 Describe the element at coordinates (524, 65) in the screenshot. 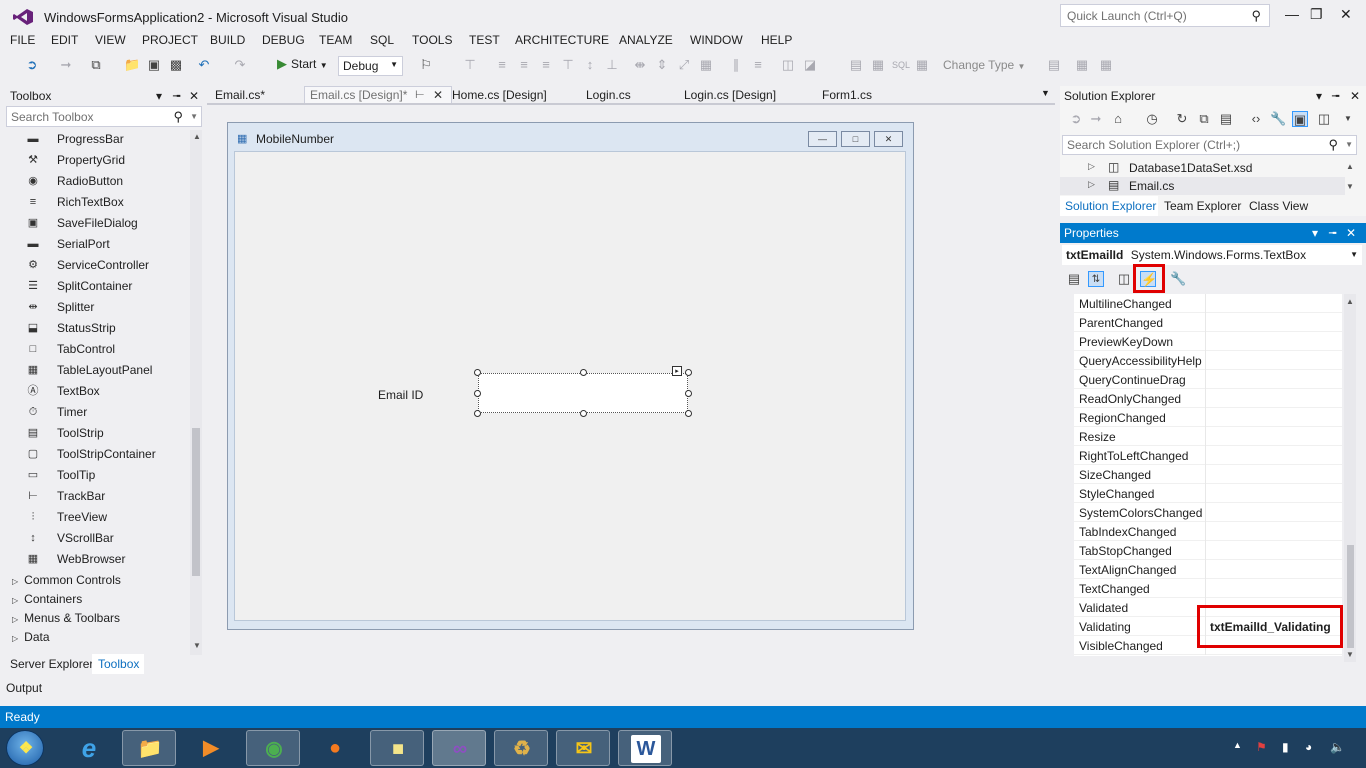

I see `align-centers-icon: ≡` at that location.